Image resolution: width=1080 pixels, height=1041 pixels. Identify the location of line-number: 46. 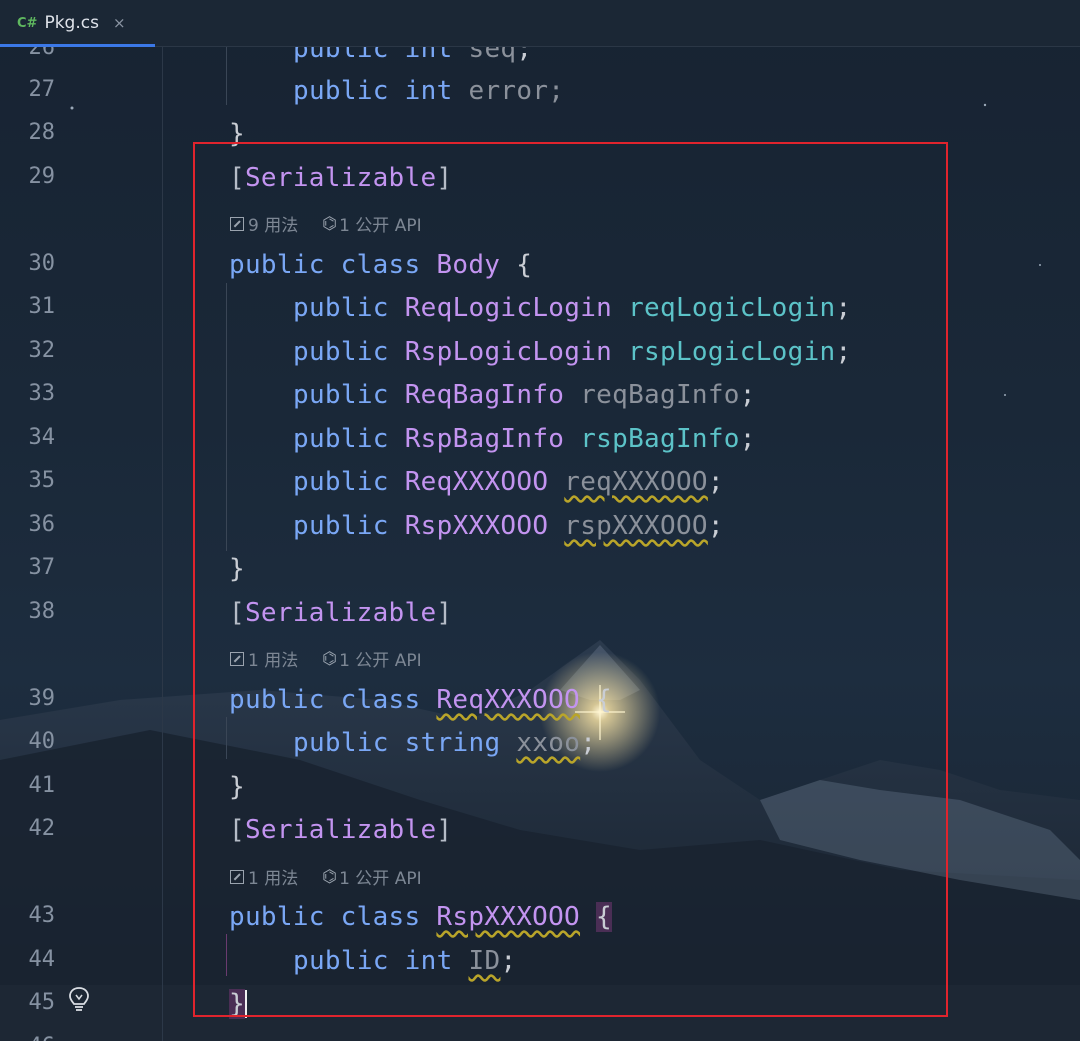
(28, 1037).